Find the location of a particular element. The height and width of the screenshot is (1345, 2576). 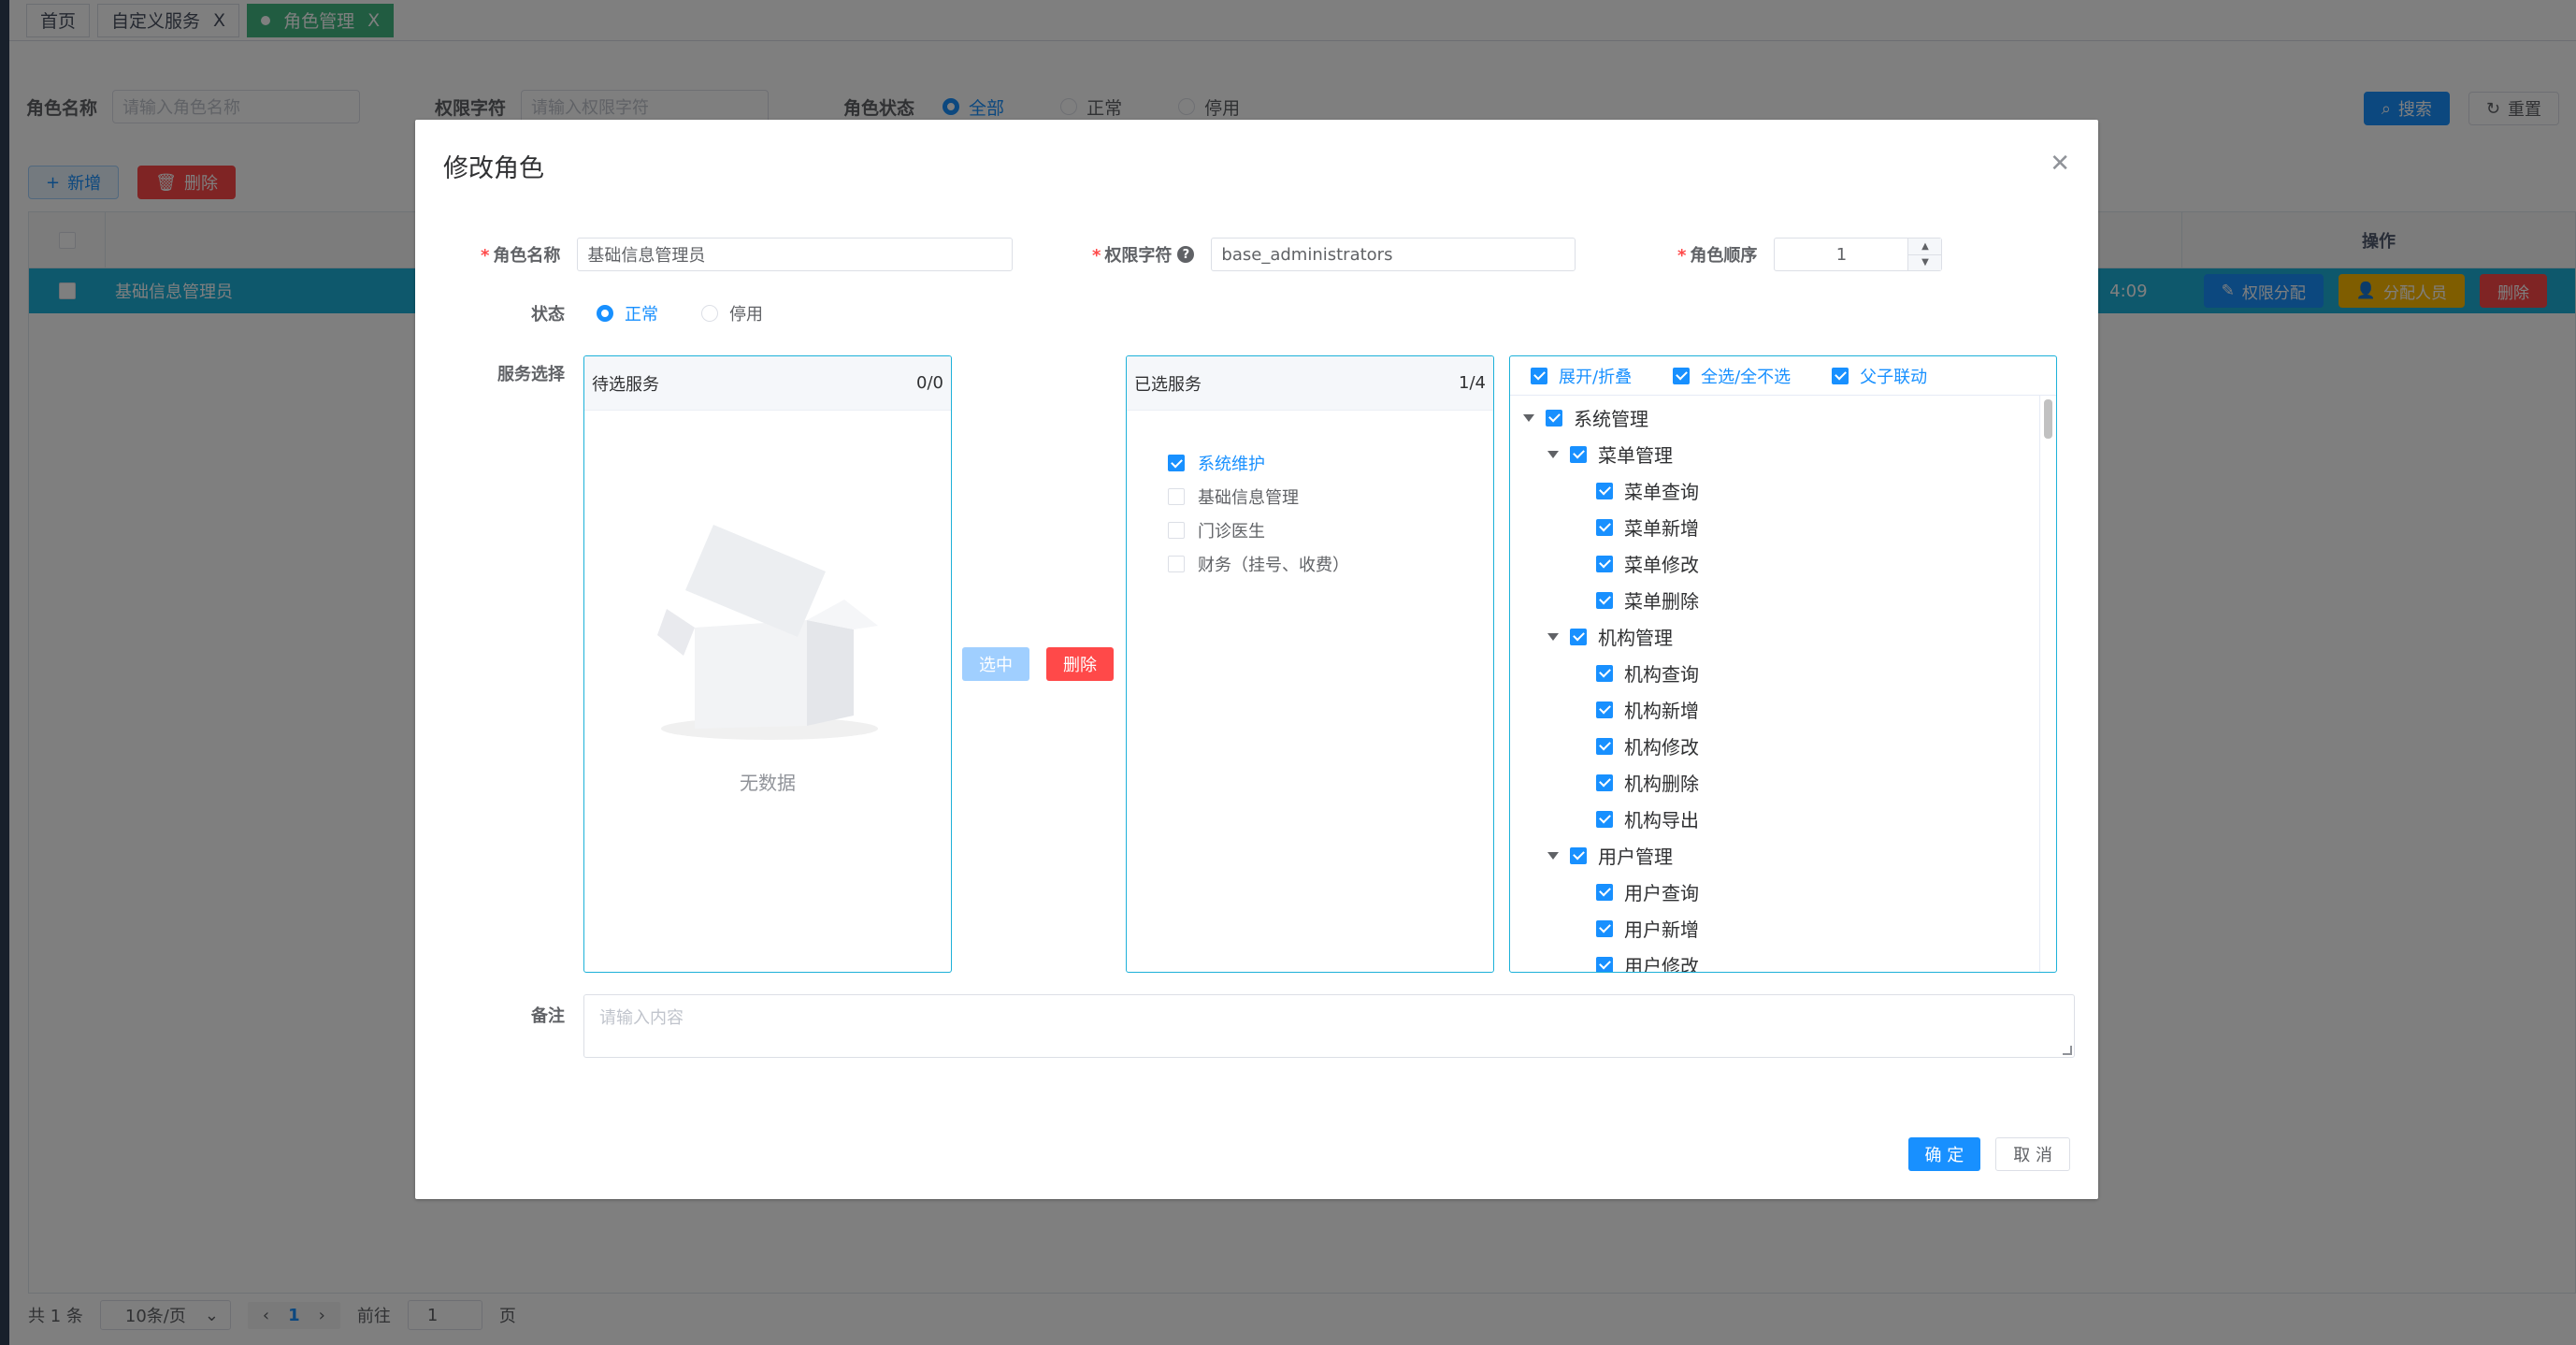

tree-node-label: 用户查询 is located at coordinates (1662, 893).